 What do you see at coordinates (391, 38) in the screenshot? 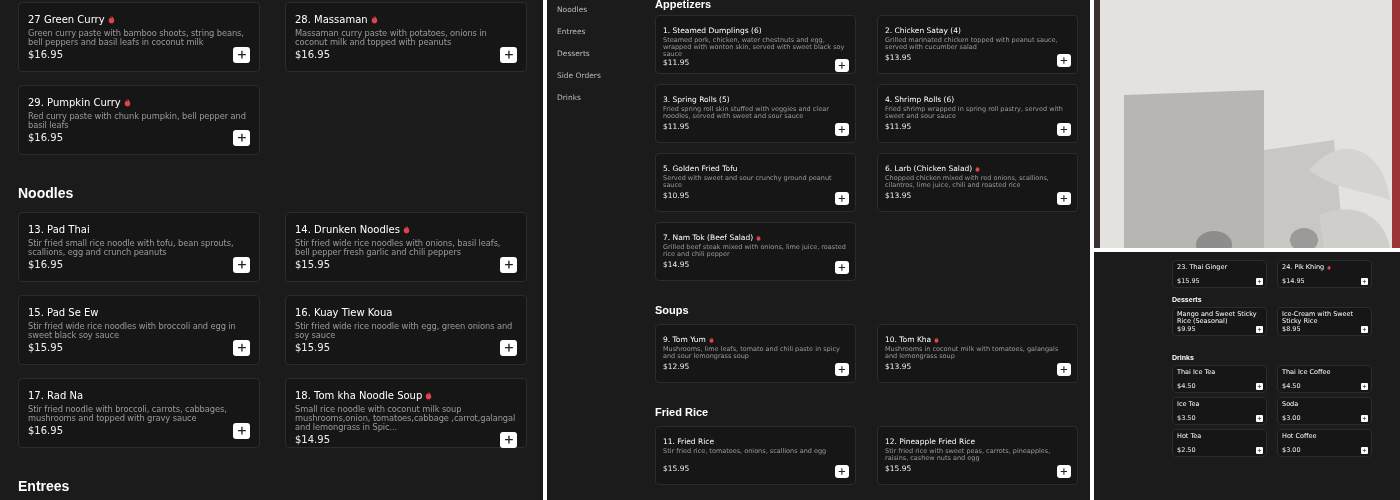
I see `item-description: Massaman curry paste with potatoes, onions in coconut milk and topped with peanuts` at bounding box center [391, 38].